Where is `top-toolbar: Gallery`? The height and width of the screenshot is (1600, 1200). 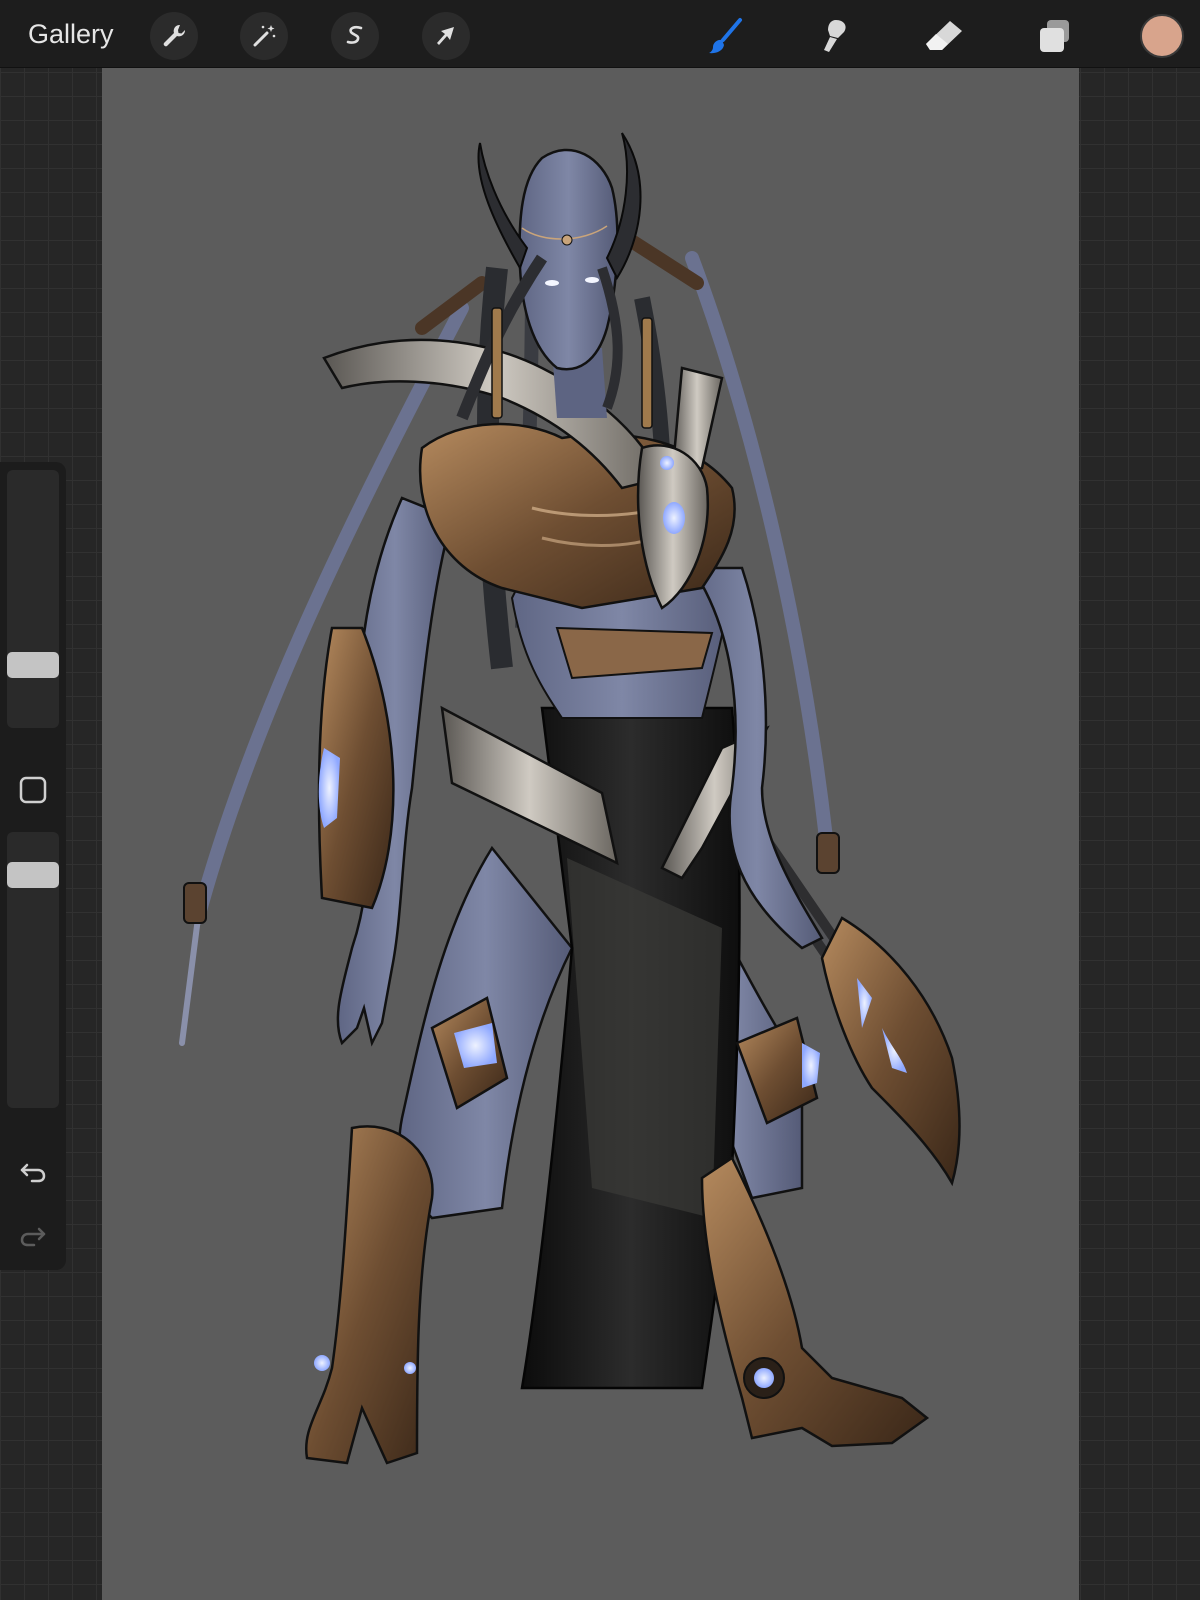 top-toolbar: Gallery is located at coordinates (600, 34).